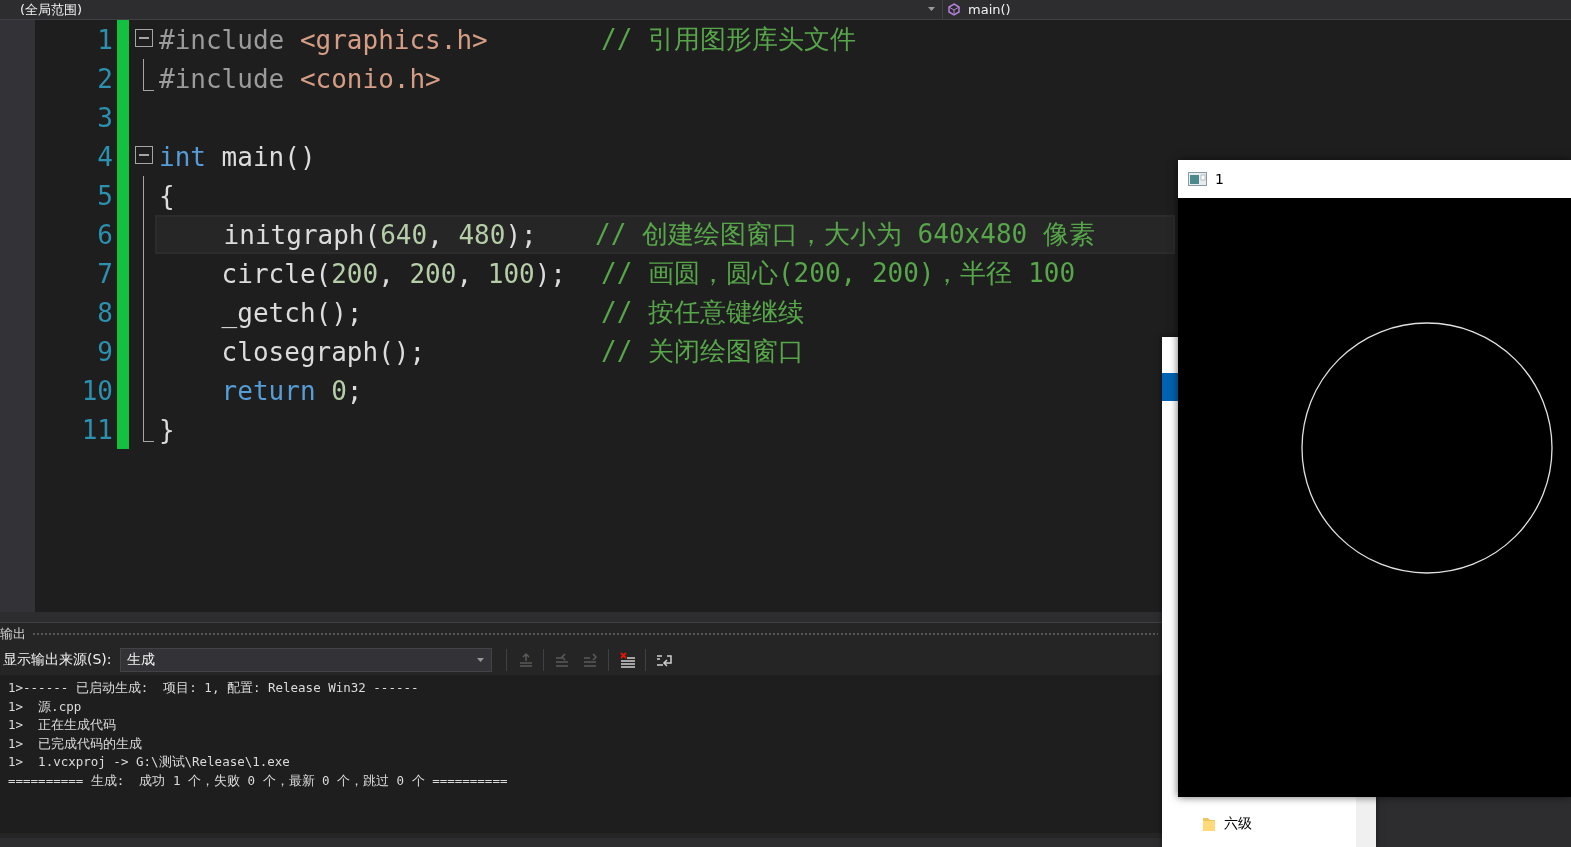 This screenshot has height=847, width=1571. Describe the element at coordinates (323, 39) in the screenshot. I see `code-text: #include <graphics.h>` at that location.